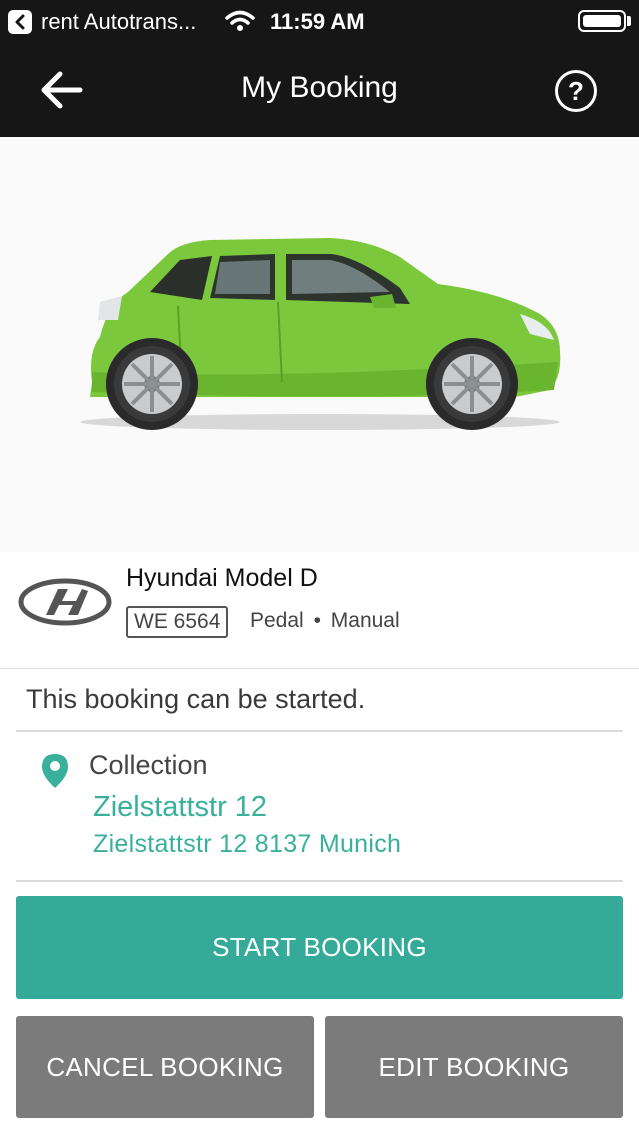 This screenshot has width=639, height=1136. Describe the element at coordinates (320, 334) in the screenshot. I see `car-image` at that location.